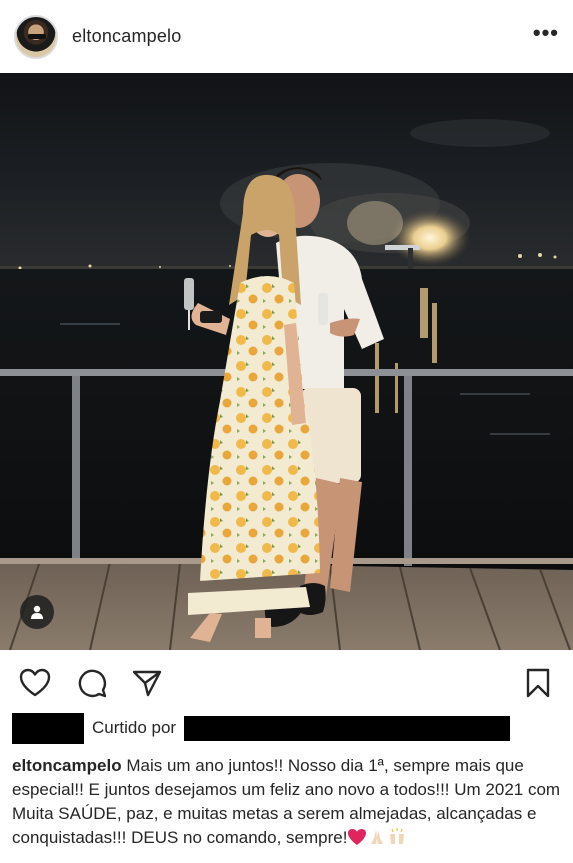 The height and width of the screenshot is (863, 573). I want to click on redacted-avatar, so click(48, 728).